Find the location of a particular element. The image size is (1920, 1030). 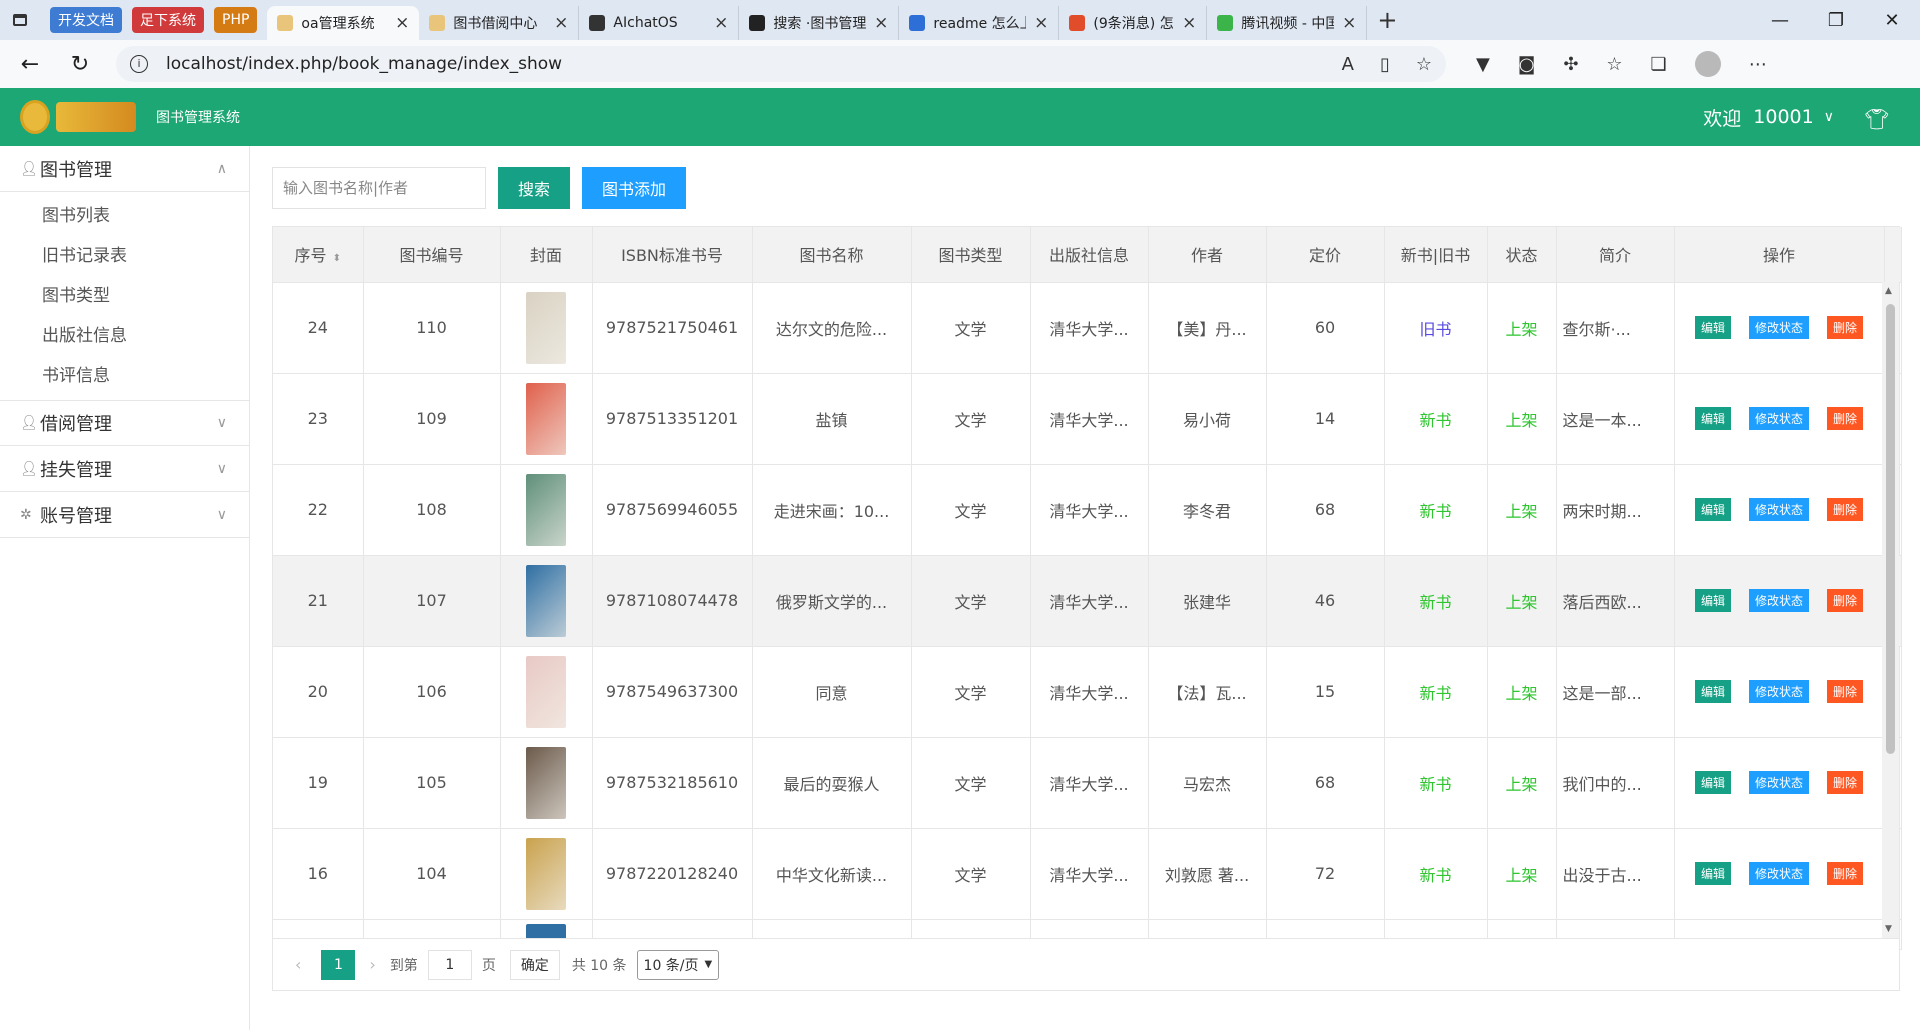

back-button: ← is located at coordinates (30, 64).